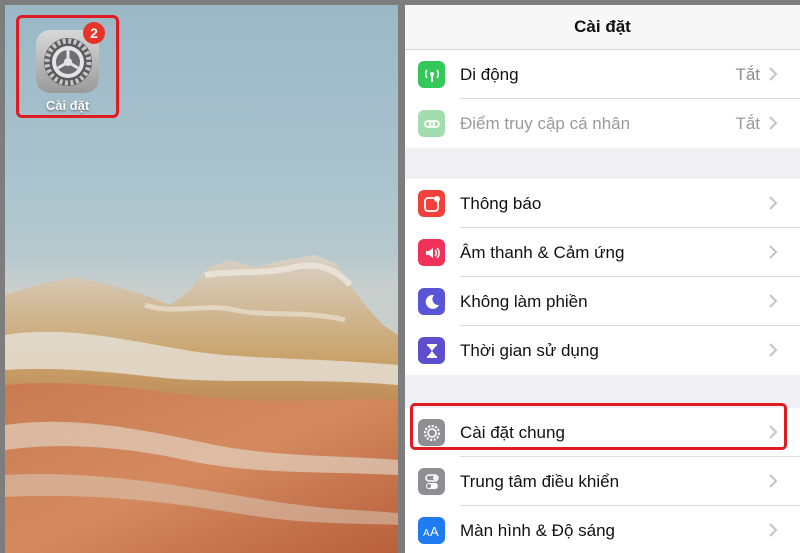 The width and height of the screenshot is (800, 553). Describe the element at coordinates (602, 203) in the screenshot. I see `settings-row-notifications: Thông báo` at that location.